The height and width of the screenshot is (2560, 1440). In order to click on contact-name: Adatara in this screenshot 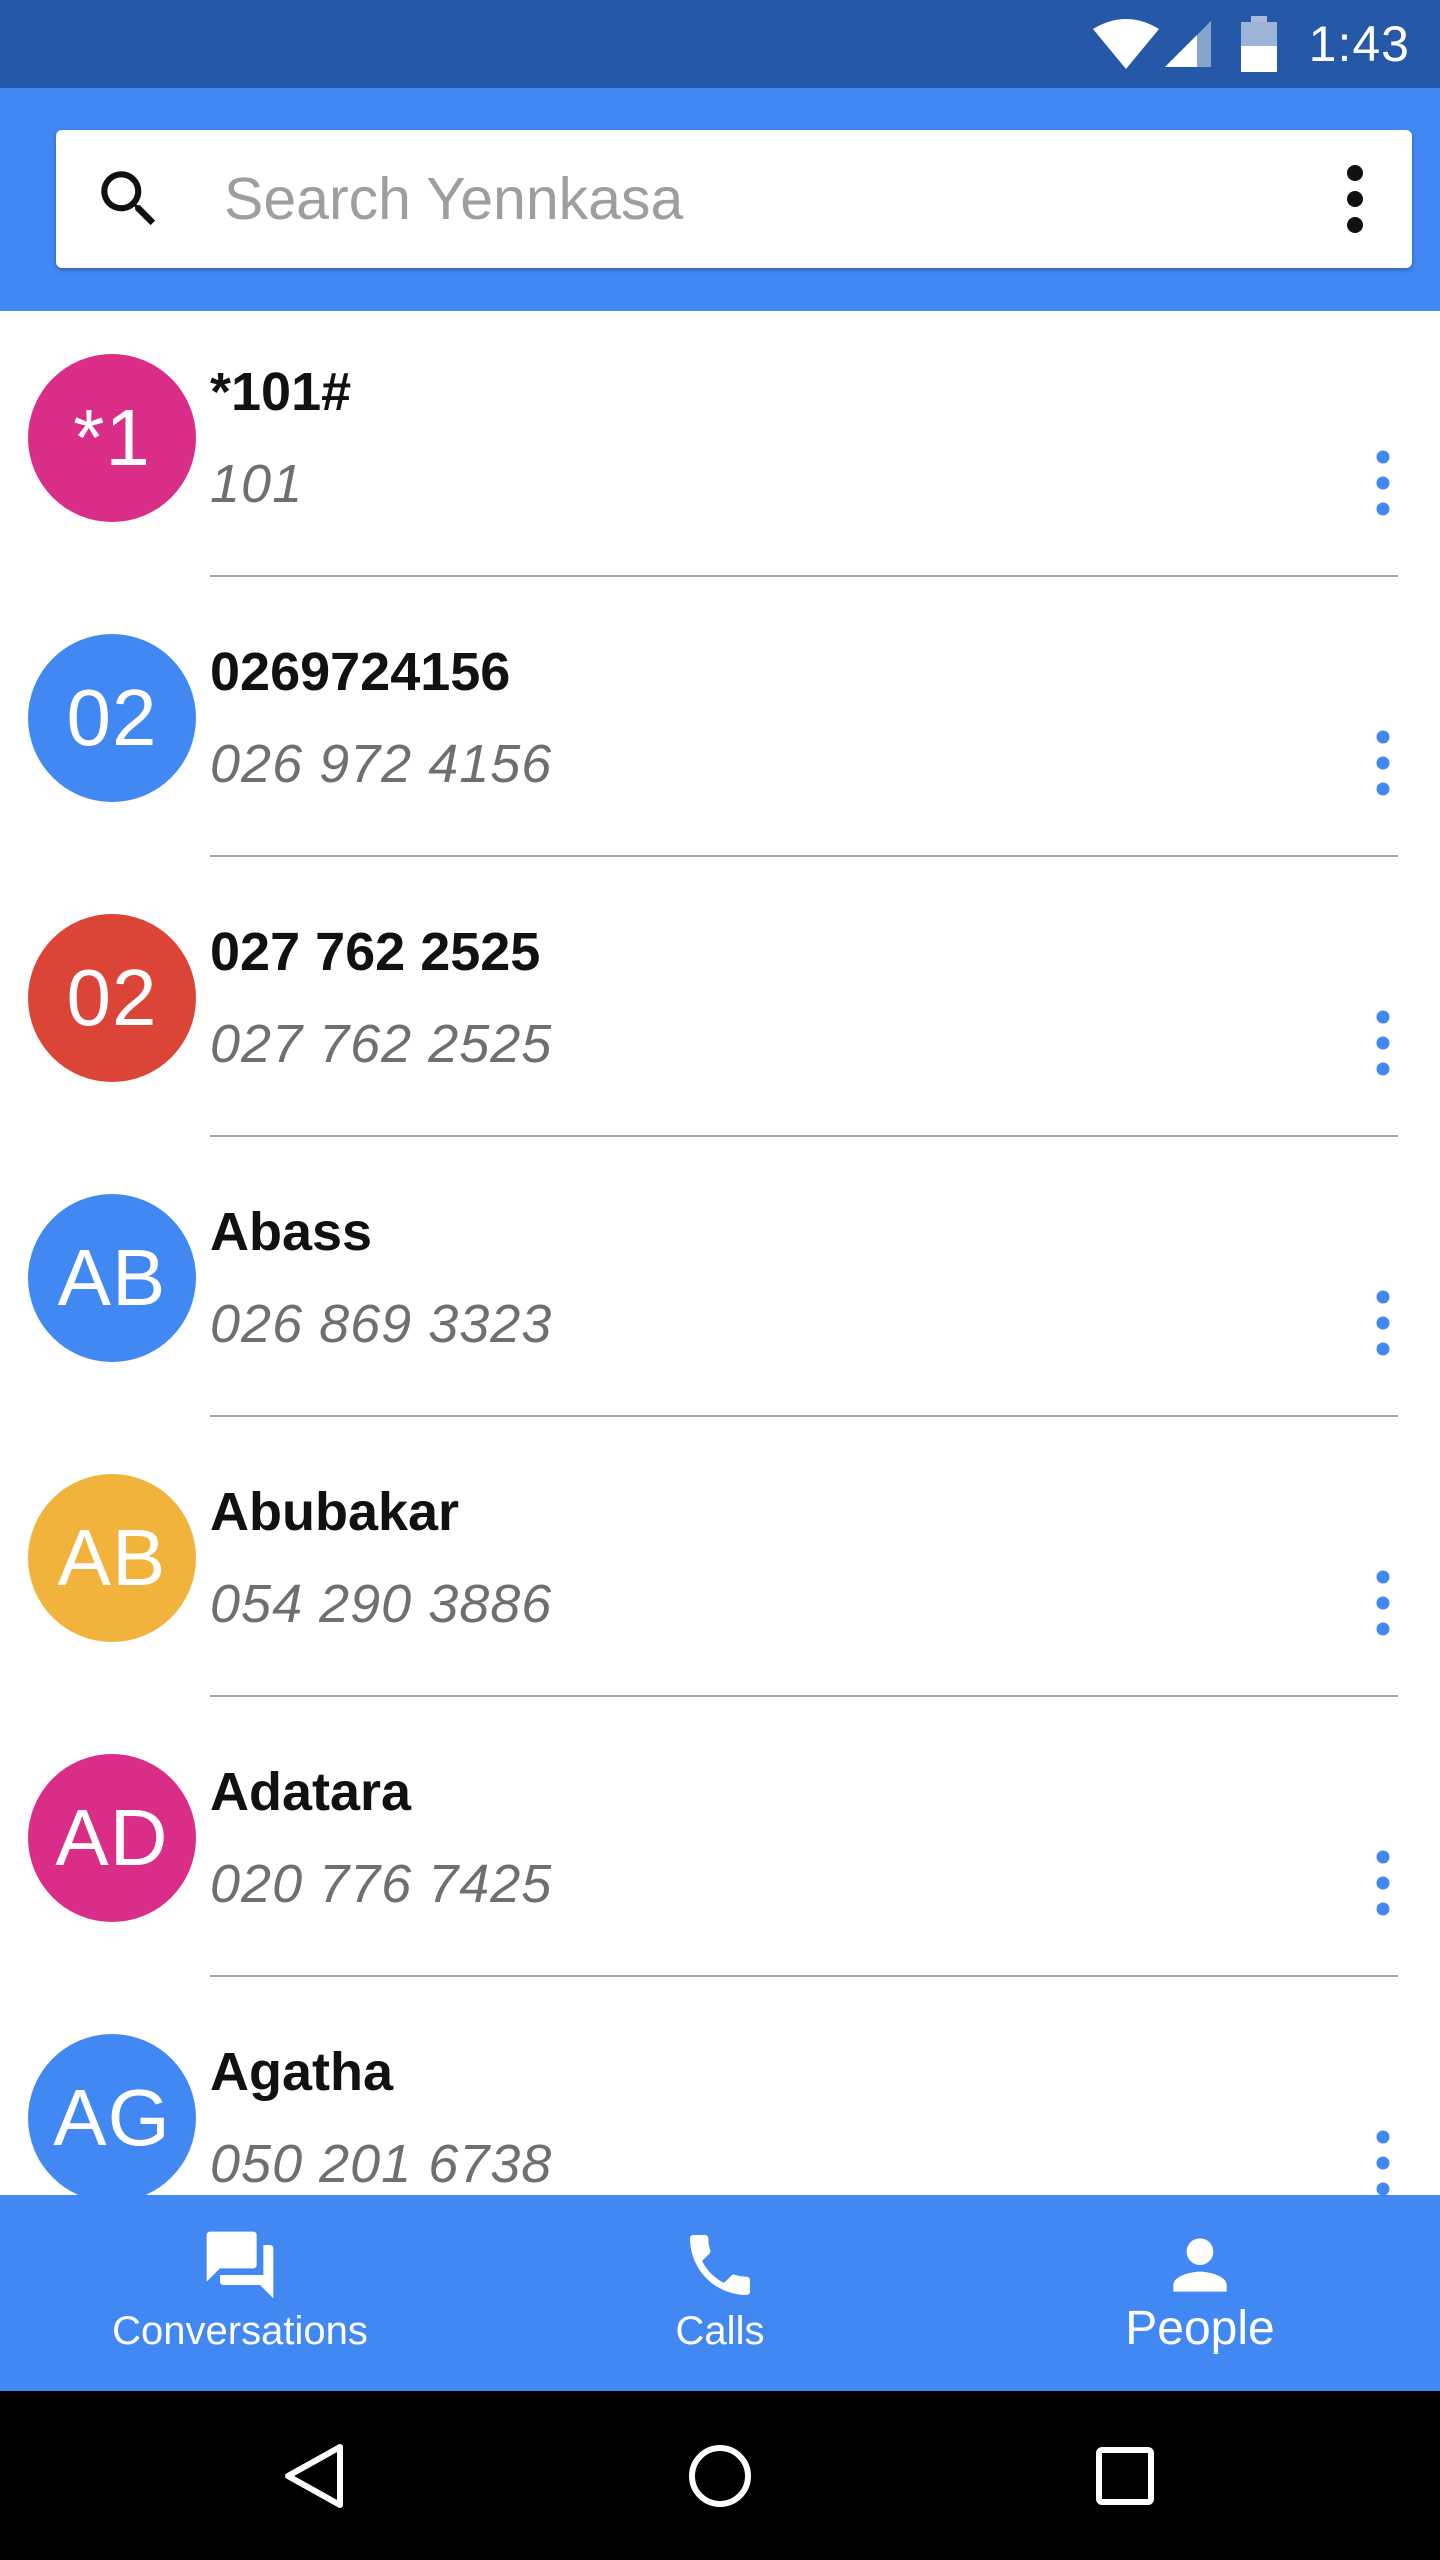, I will do `click(311, 1792)`.